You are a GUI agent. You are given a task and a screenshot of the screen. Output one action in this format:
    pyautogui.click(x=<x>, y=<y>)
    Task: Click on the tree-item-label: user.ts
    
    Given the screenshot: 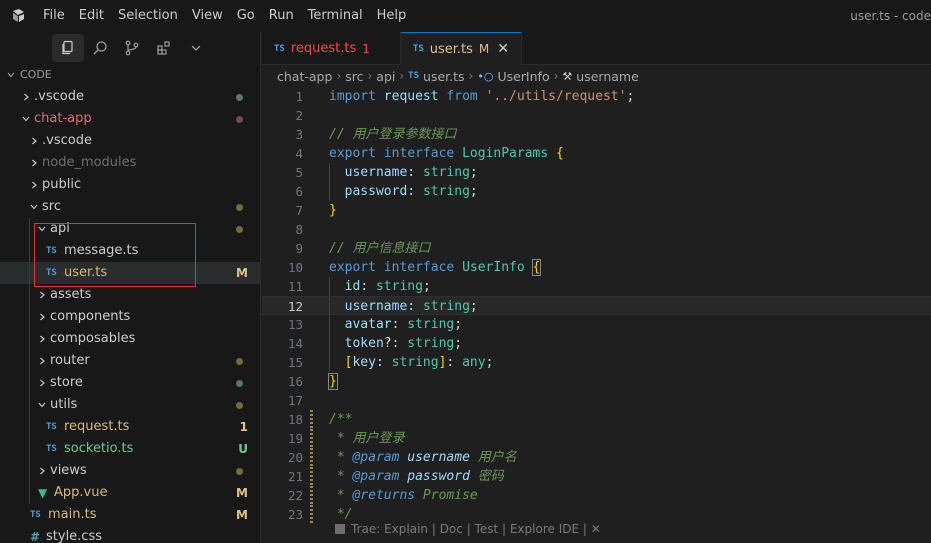 What is the action you would take?
    pyautogui.click(x=86, y=272)
    